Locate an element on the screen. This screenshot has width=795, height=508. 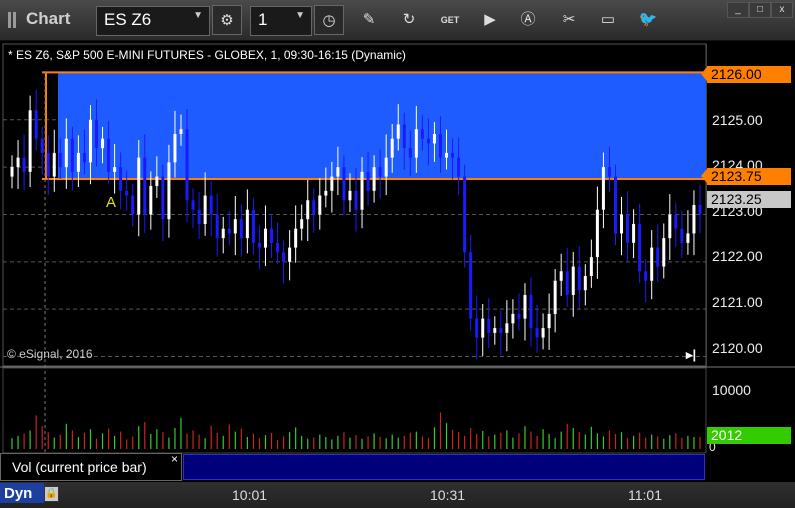
annotation-marker: A is located at coordinates (111, 202).